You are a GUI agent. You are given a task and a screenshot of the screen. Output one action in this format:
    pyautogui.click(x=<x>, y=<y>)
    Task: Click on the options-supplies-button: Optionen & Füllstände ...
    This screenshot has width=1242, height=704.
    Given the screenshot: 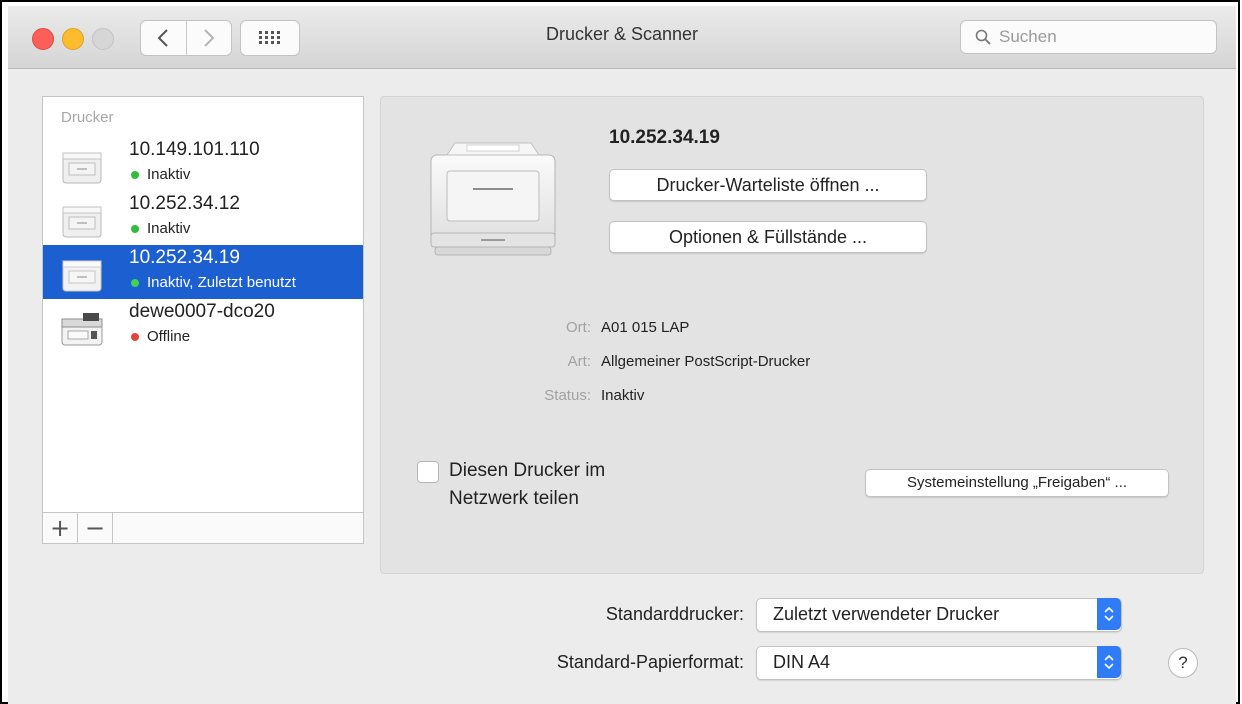 What is the action you would take?
    pyautogui.click(x=768, y=237)
    